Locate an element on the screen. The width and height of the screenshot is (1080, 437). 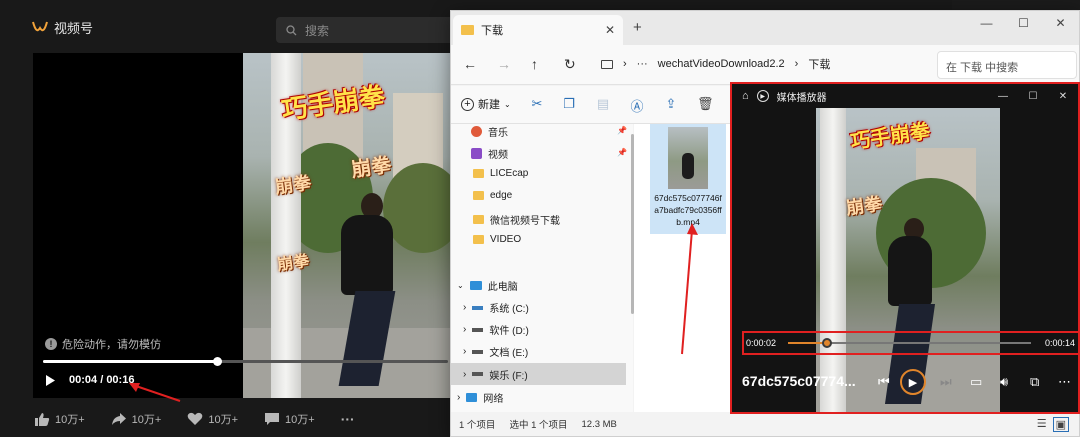
search-input: 搜索 is located at coordinates (366, 30).